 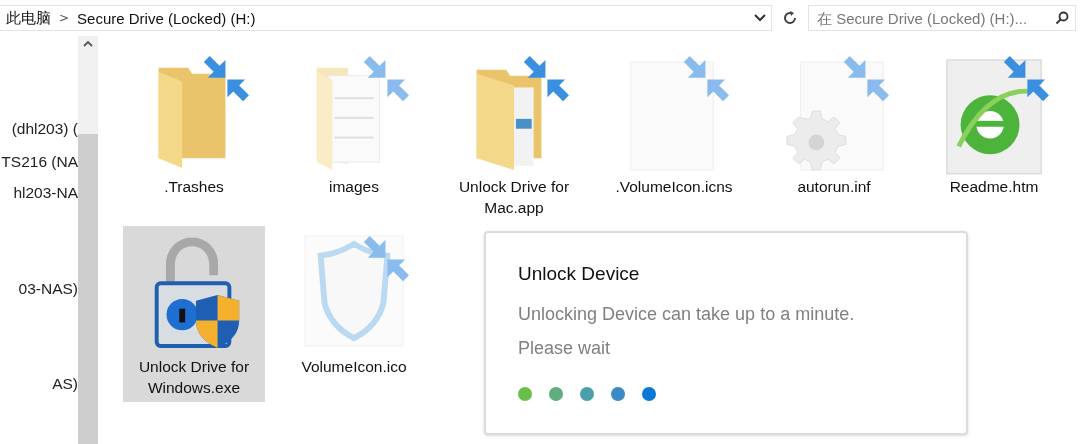 What do you see at coordinates (354, 187) in the screenshot?
I see `file-name: images` at bounding box center [354, 187].